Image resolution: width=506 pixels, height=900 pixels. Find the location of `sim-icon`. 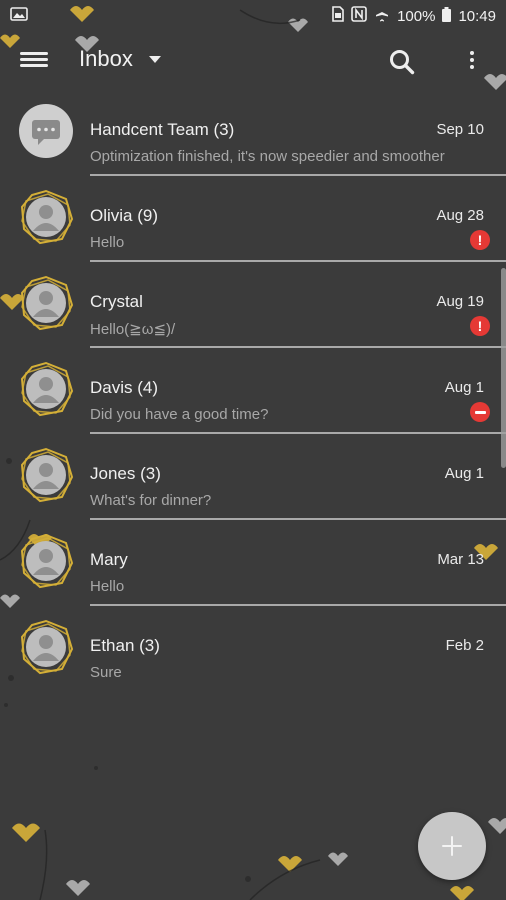

sim-icon is located at coordinates (338, 16).